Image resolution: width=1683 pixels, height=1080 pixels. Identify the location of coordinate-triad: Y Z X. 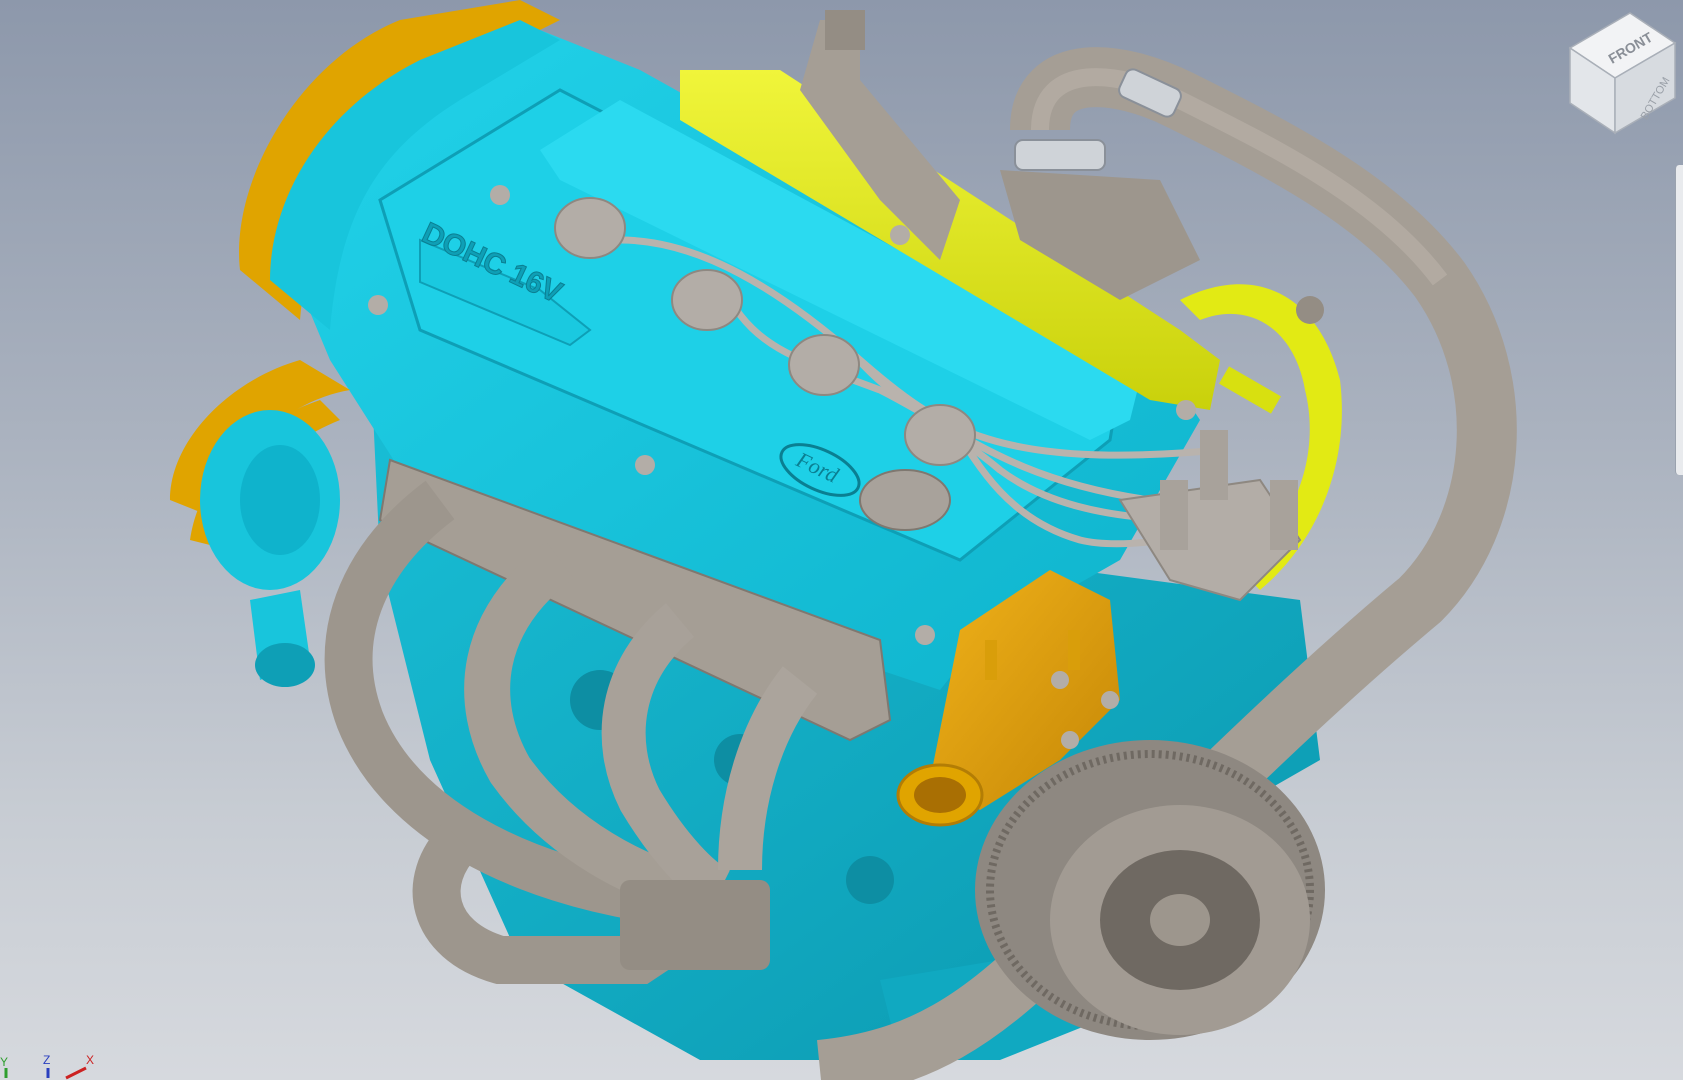
(47, 1066).